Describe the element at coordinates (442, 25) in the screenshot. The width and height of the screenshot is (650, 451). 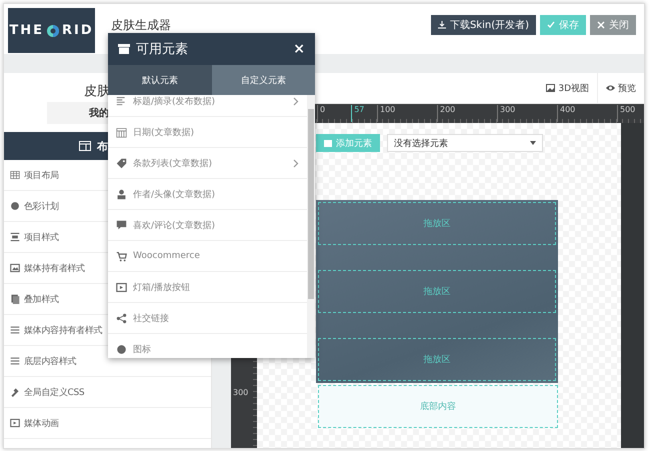
I see `download-icon` at that location.